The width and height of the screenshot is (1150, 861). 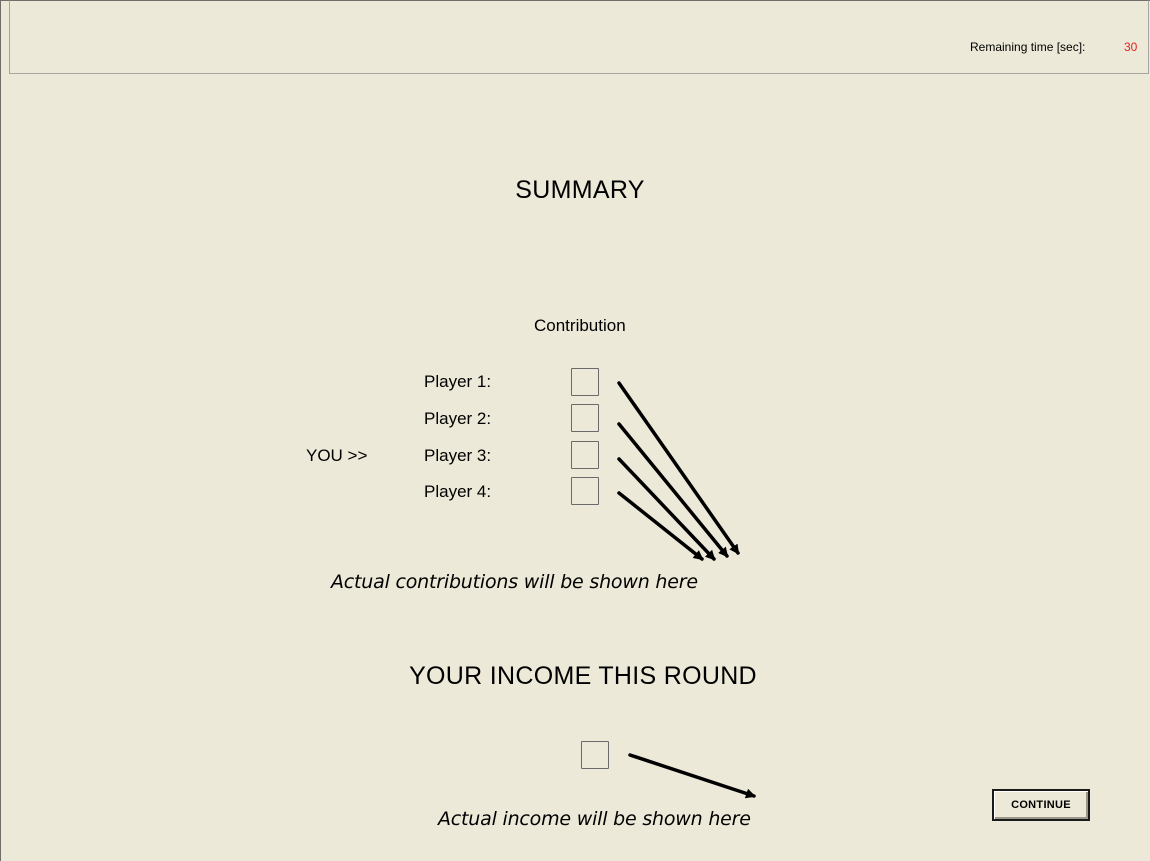 I want to click on income-note: Actual income will be shown here, so click(x=594, y=819).